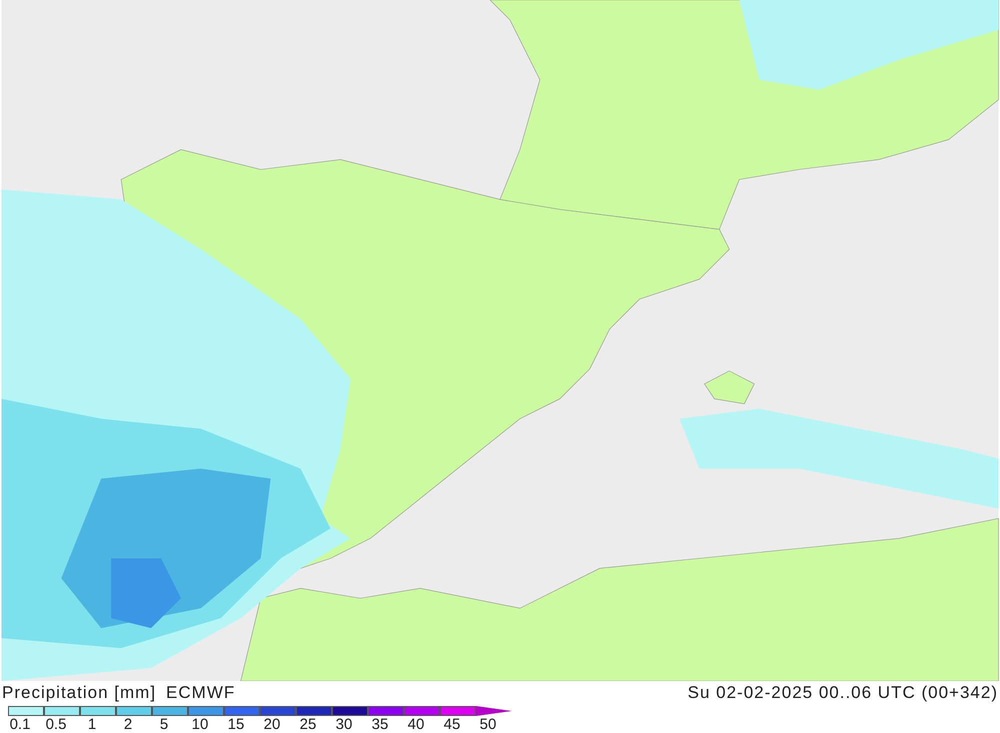 The height and width of the screenshot is (733, 1000). What do you see at coordinates (164, 724) in the screenshot?
I see `legend-label: 5` at bounding box center [164, 724].